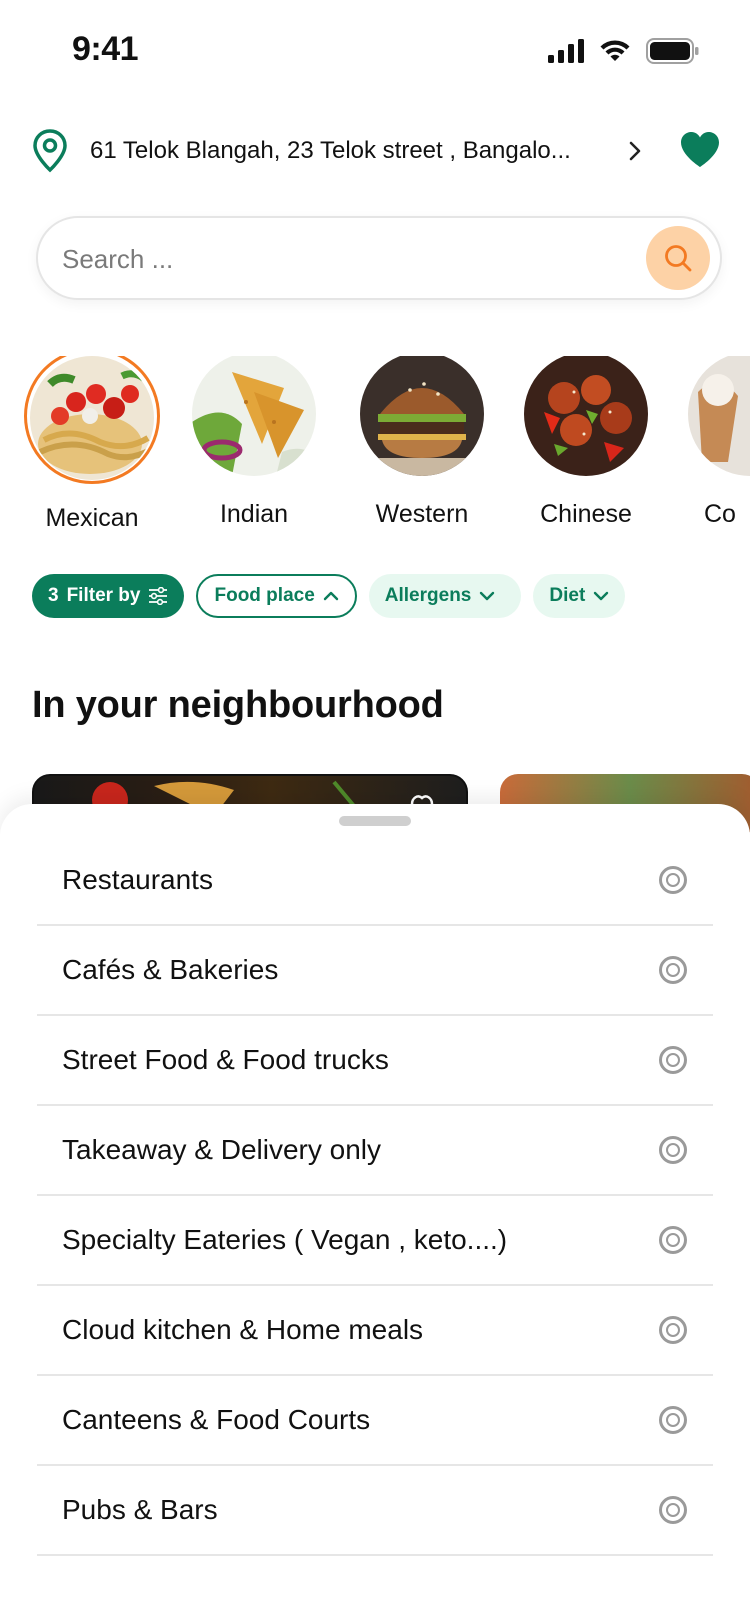  I want to click on option-label: Takeaway & Delivery only, so click(222, 1149).